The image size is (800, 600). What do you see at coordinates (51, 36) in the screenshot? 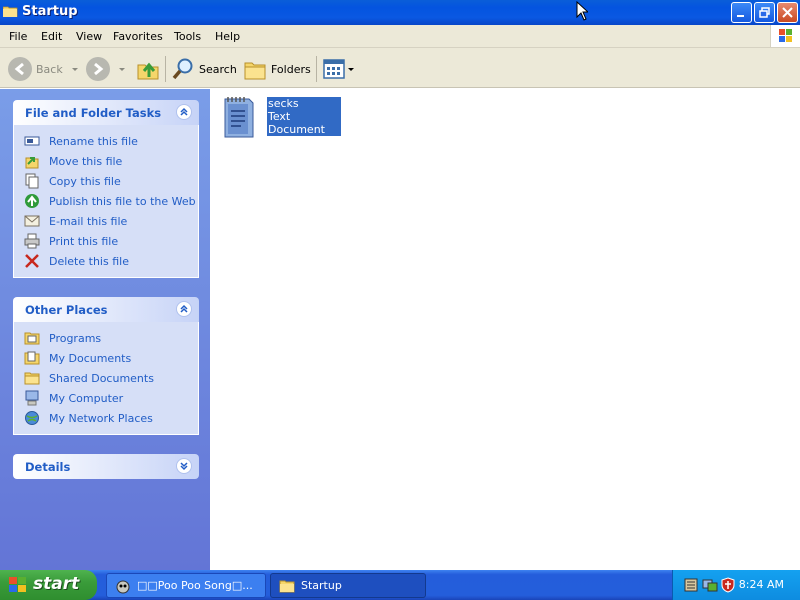
I see `menu-edit: Edit` at bounding box center [51, 36].